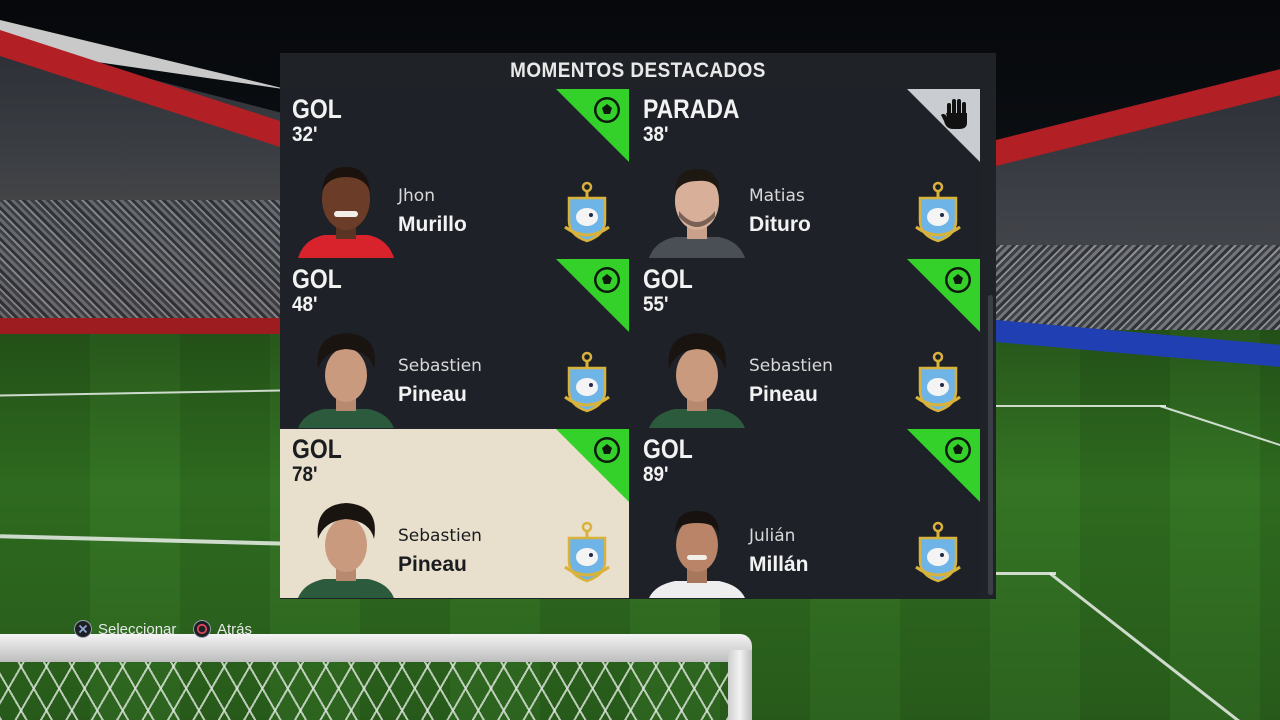 The height and width of the screenshot is (720, 1280). What do you see at coordinates (364, 691) in the screenshot?
I see `goal-net` at bounding box center [364, 691].